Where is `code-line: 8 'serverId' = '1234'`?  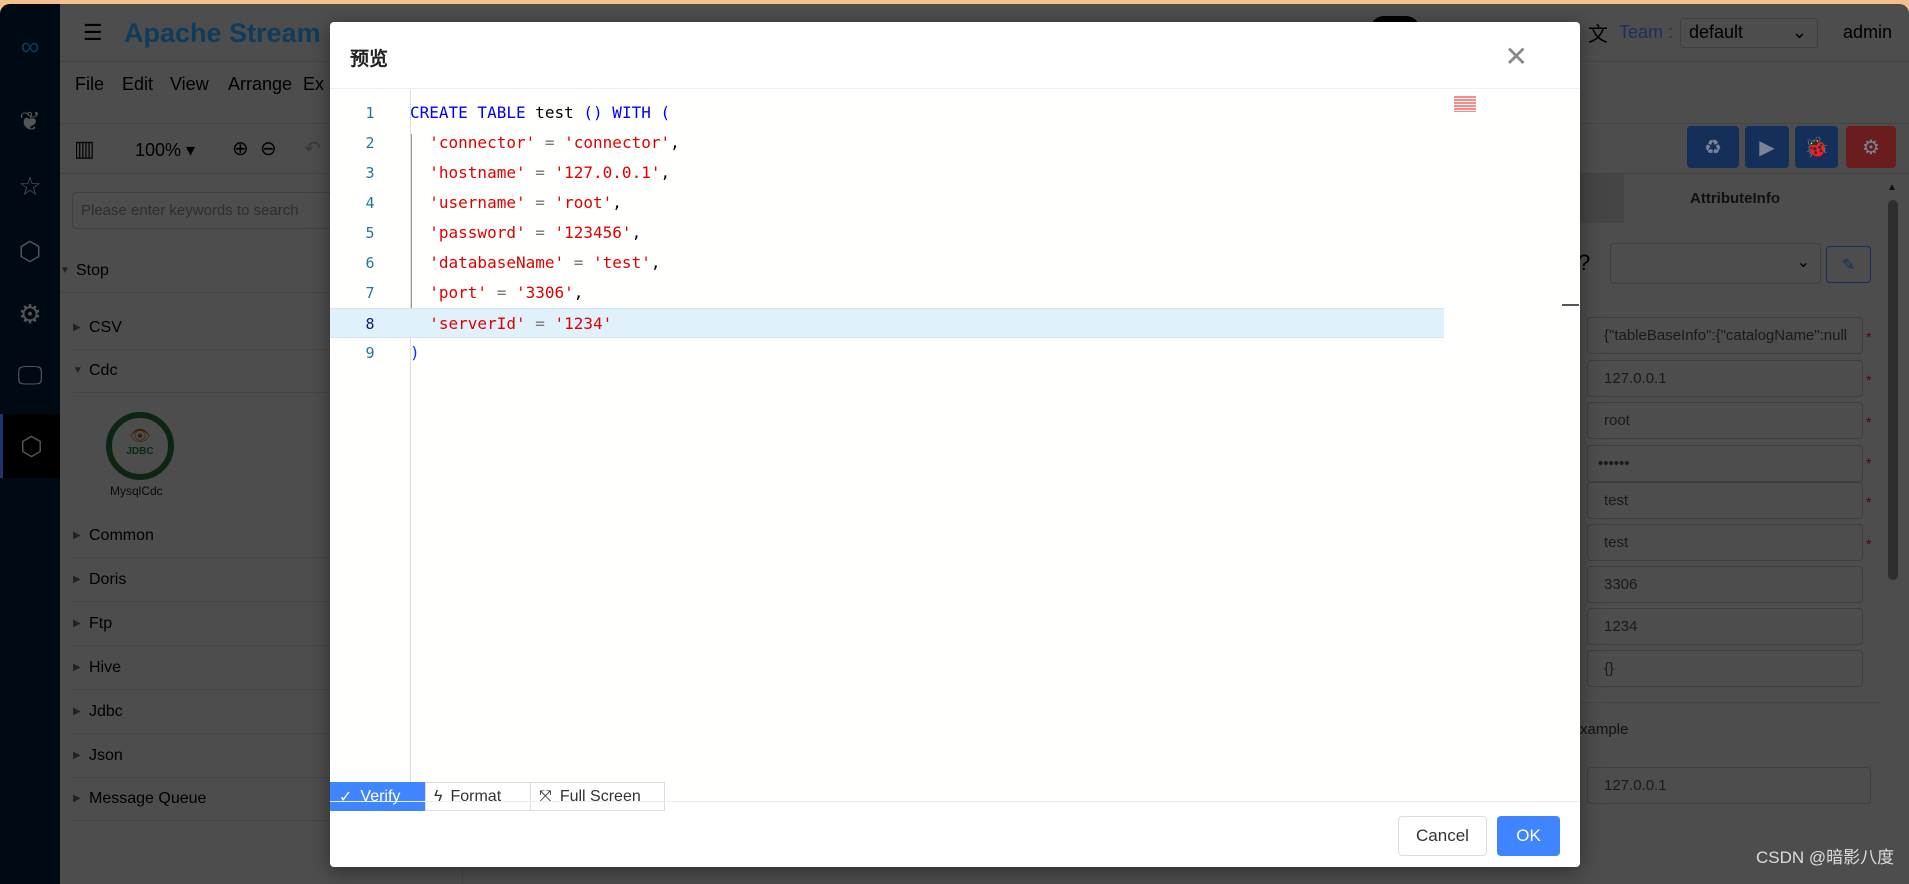
code-line: 8 'serverId' = '1234' is located at coordinates (887, 323).